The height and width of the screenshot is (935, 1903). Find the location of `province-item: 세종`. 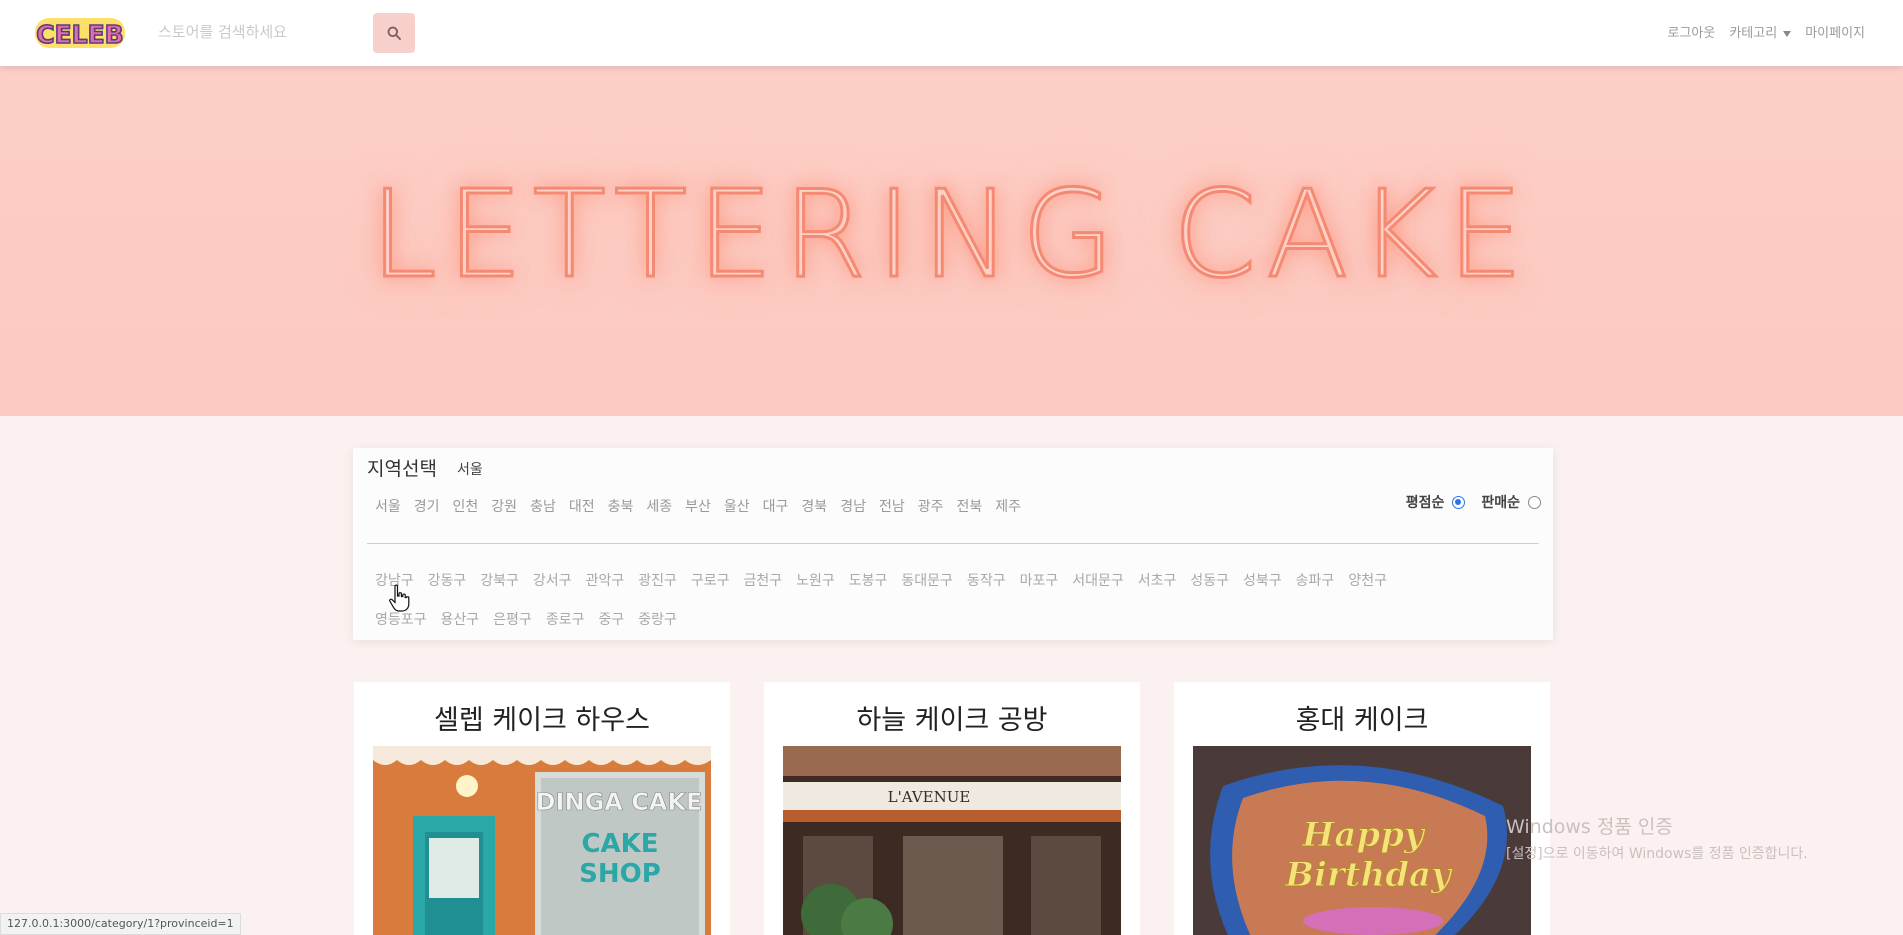

province-item: 세종 is located at coordinates (659, 506).